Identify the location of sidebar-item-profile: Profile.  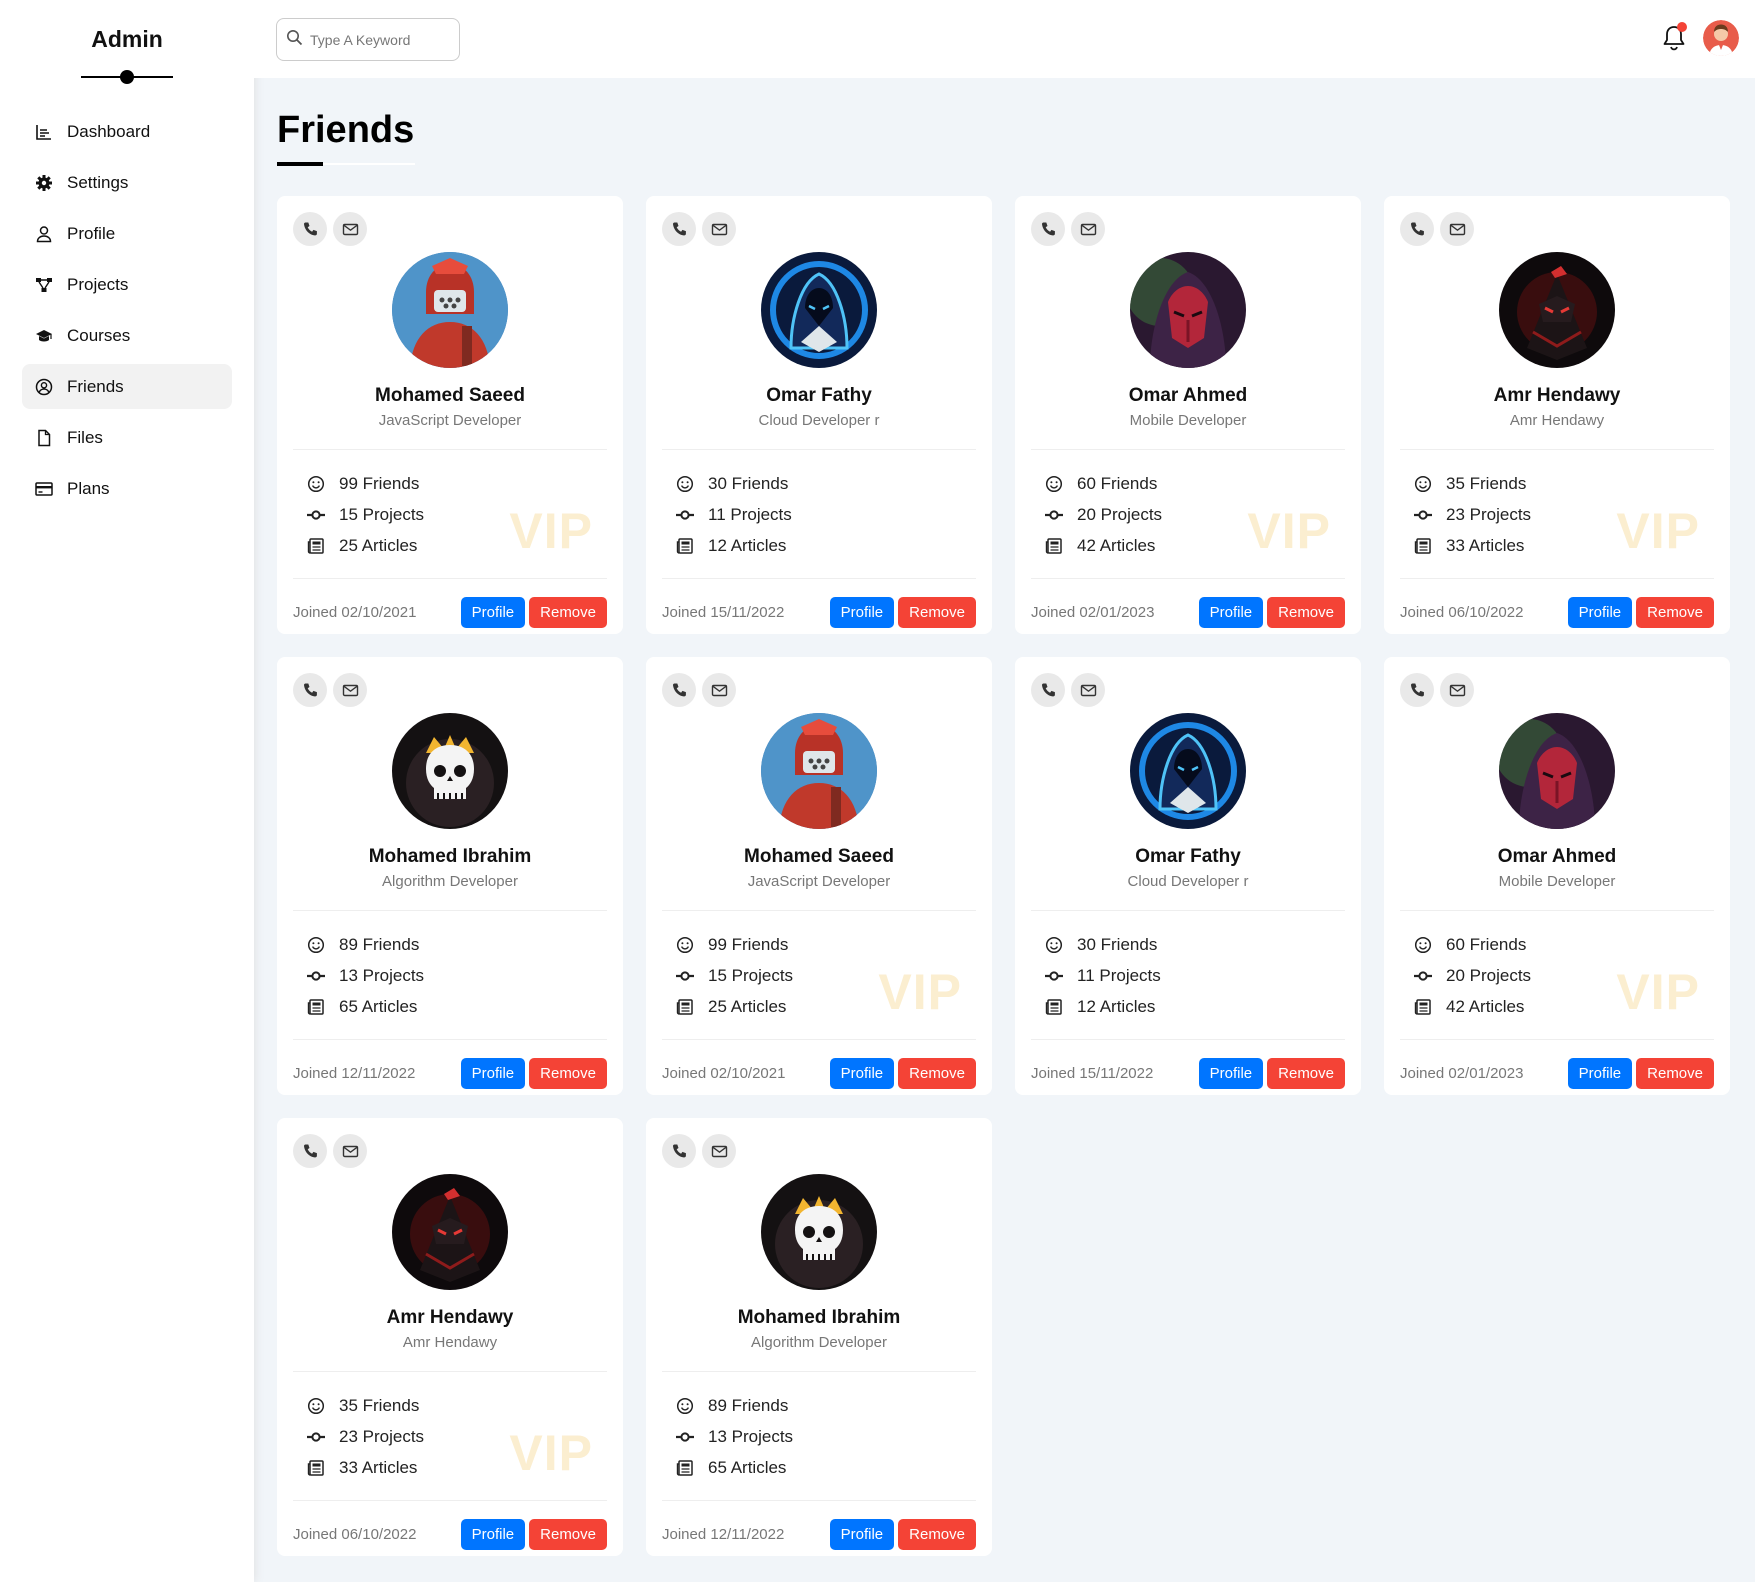
(127, 233).